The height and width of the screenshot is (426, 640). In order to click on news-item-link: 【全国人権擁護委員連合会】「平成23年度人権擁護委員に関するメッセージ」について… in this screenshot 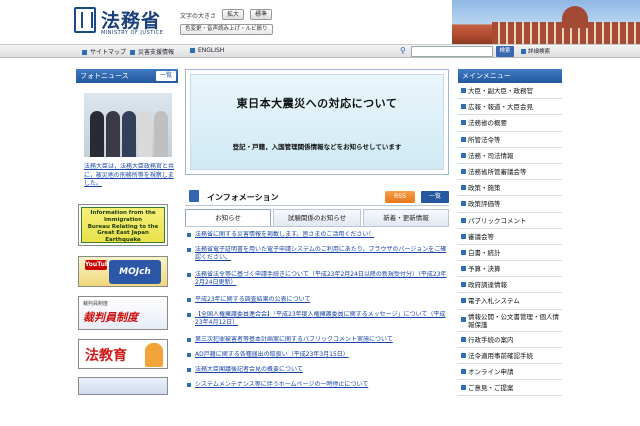, I will do `click(317, 323)`.